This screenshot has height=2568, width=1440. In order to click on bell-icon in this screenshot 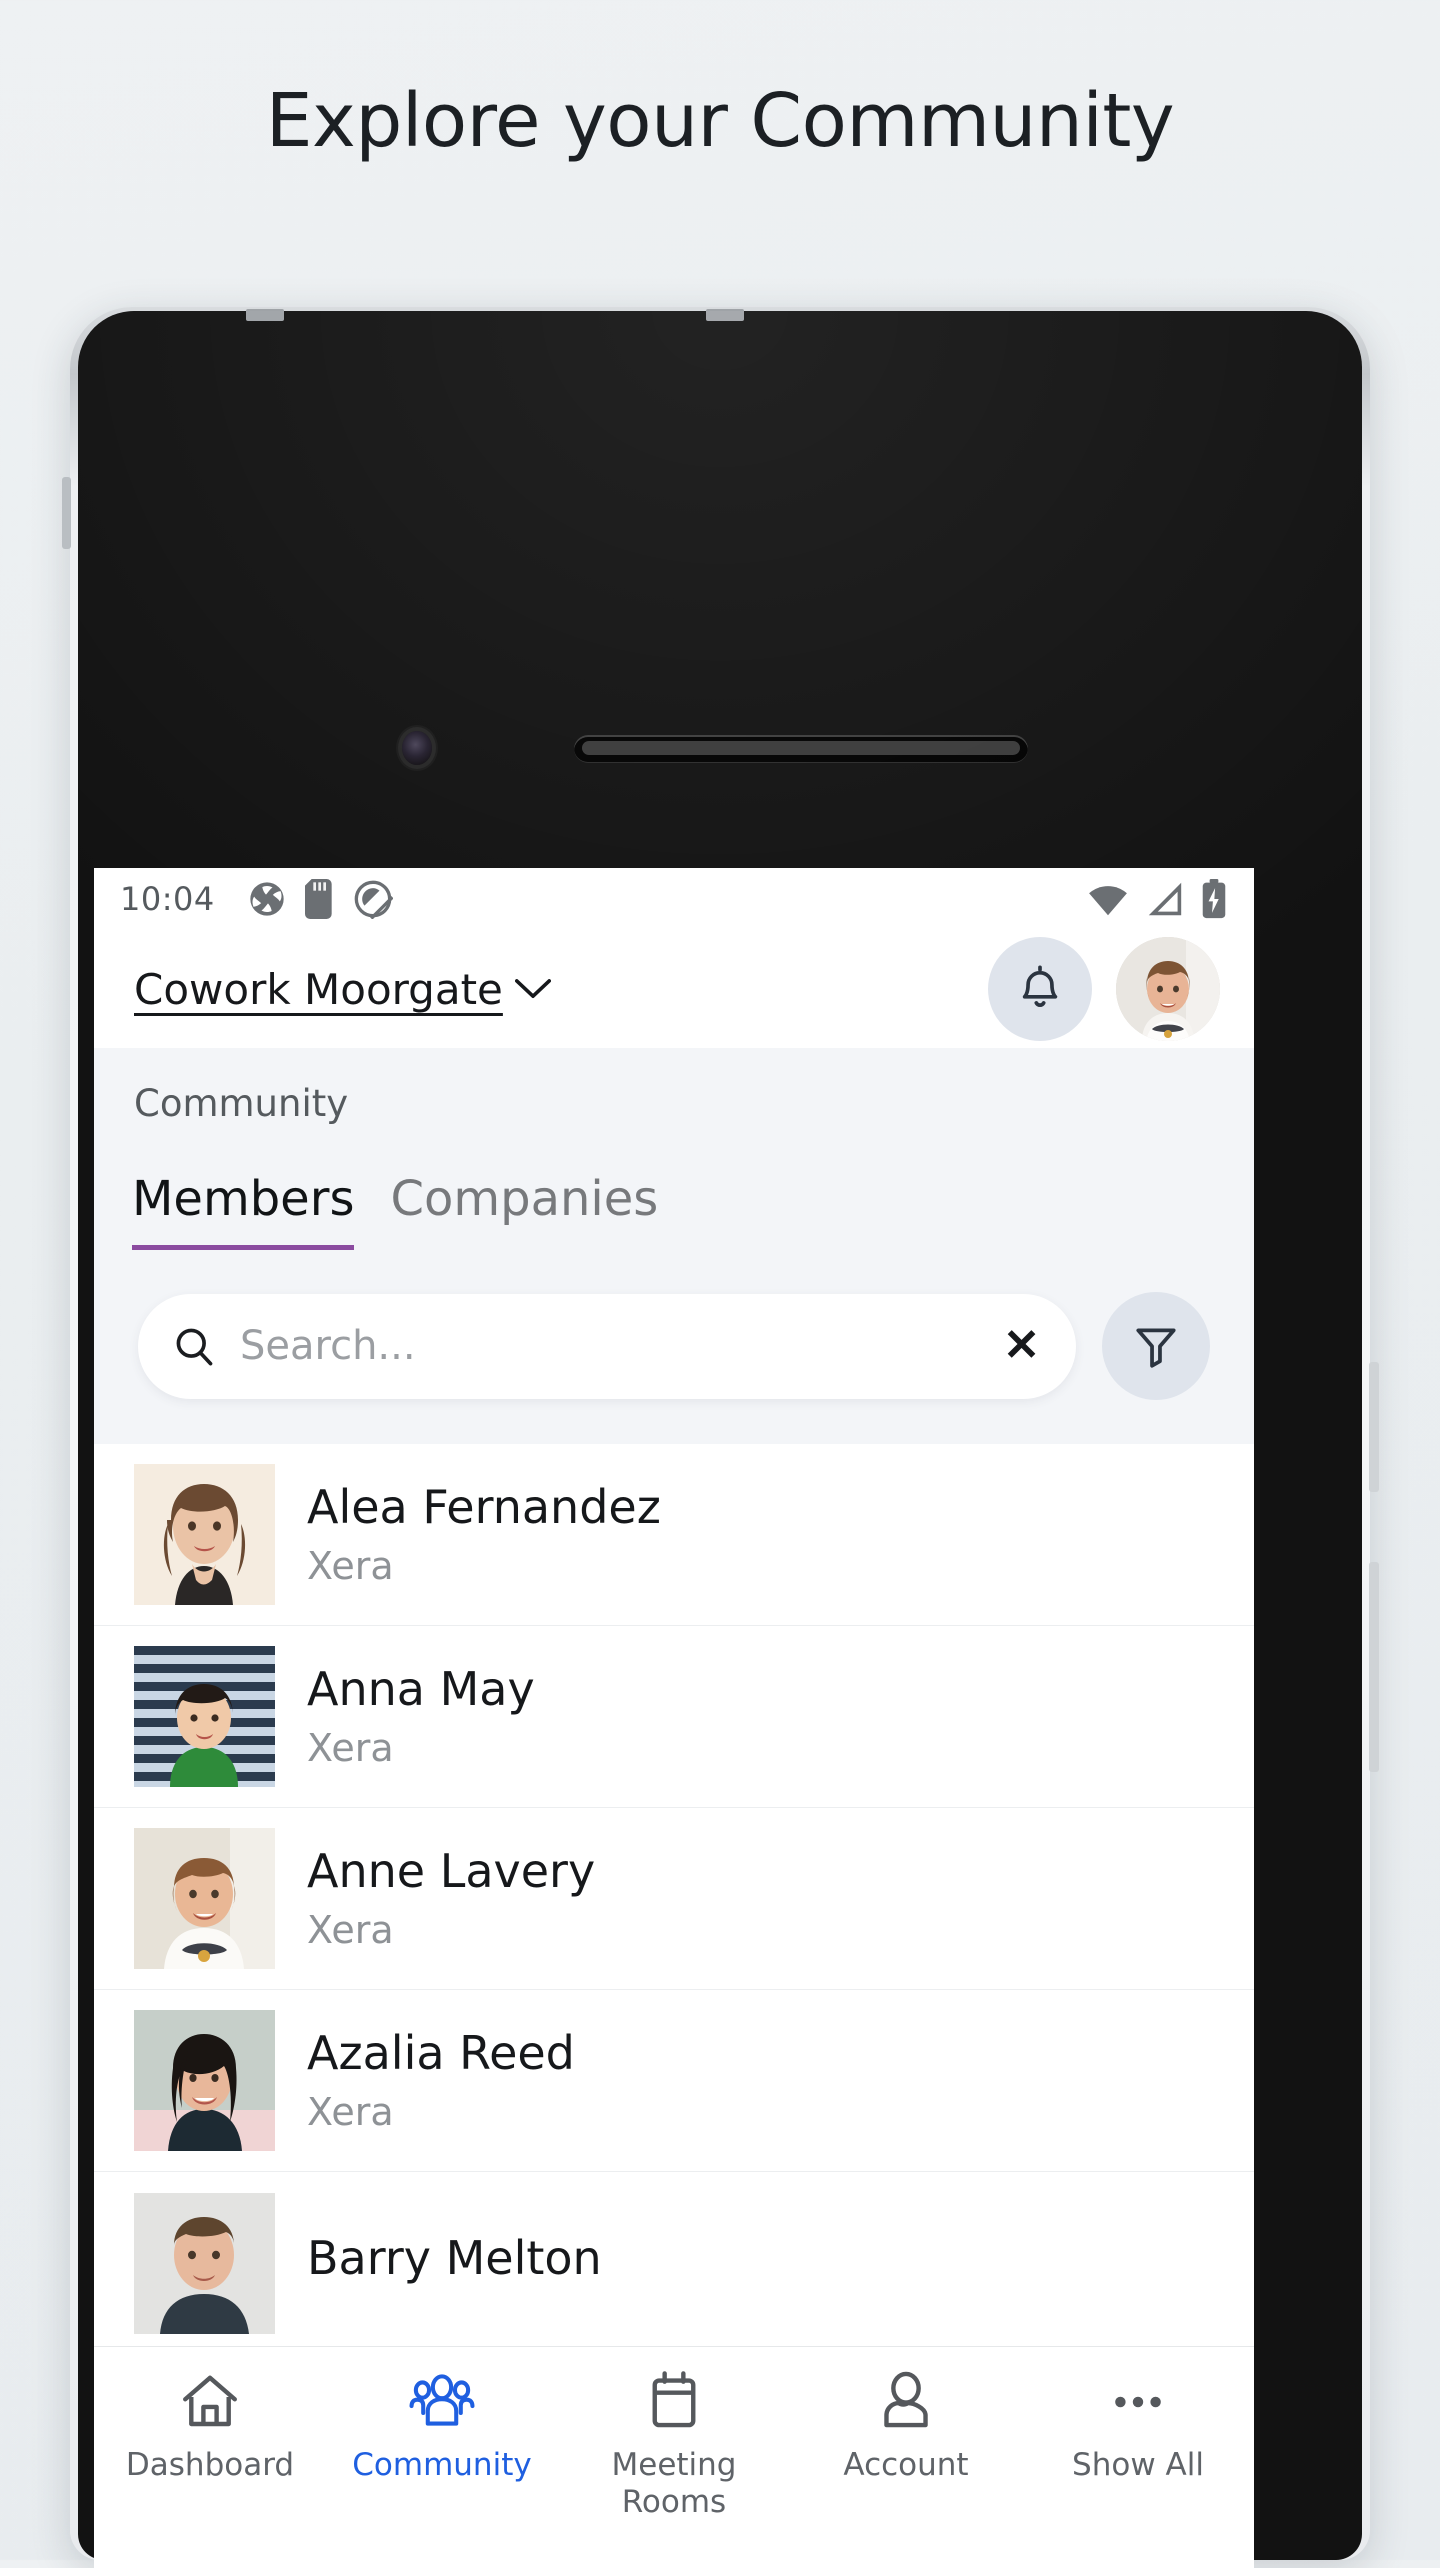, I will do `click(1040, 989)`.